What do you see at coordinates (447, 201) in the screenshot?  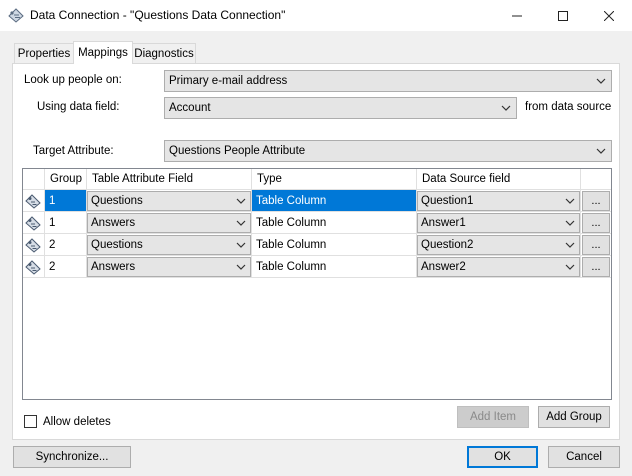 I see `source-value: Question1` at bounding box center [447, 201].